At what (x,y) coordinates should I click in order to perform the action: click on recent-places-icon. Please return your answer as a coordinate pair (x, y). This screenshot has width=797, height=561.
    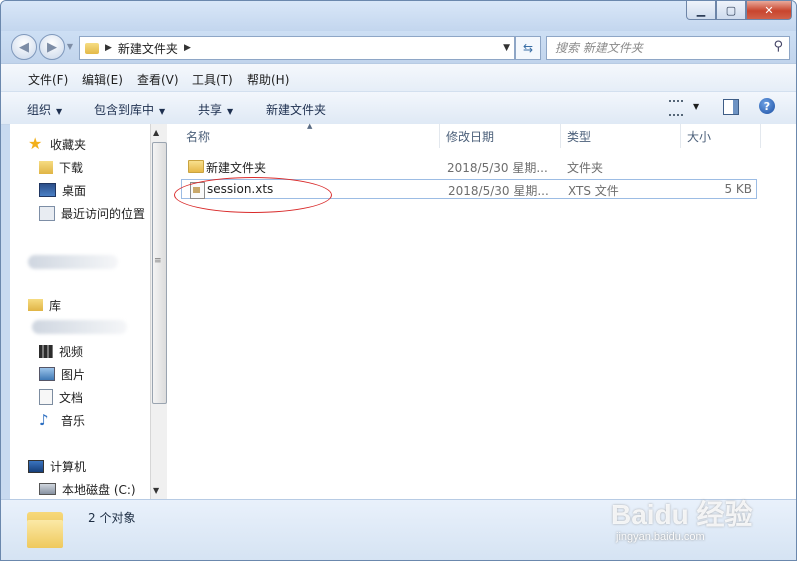
    Looking at the image, I should click on (47, 213).